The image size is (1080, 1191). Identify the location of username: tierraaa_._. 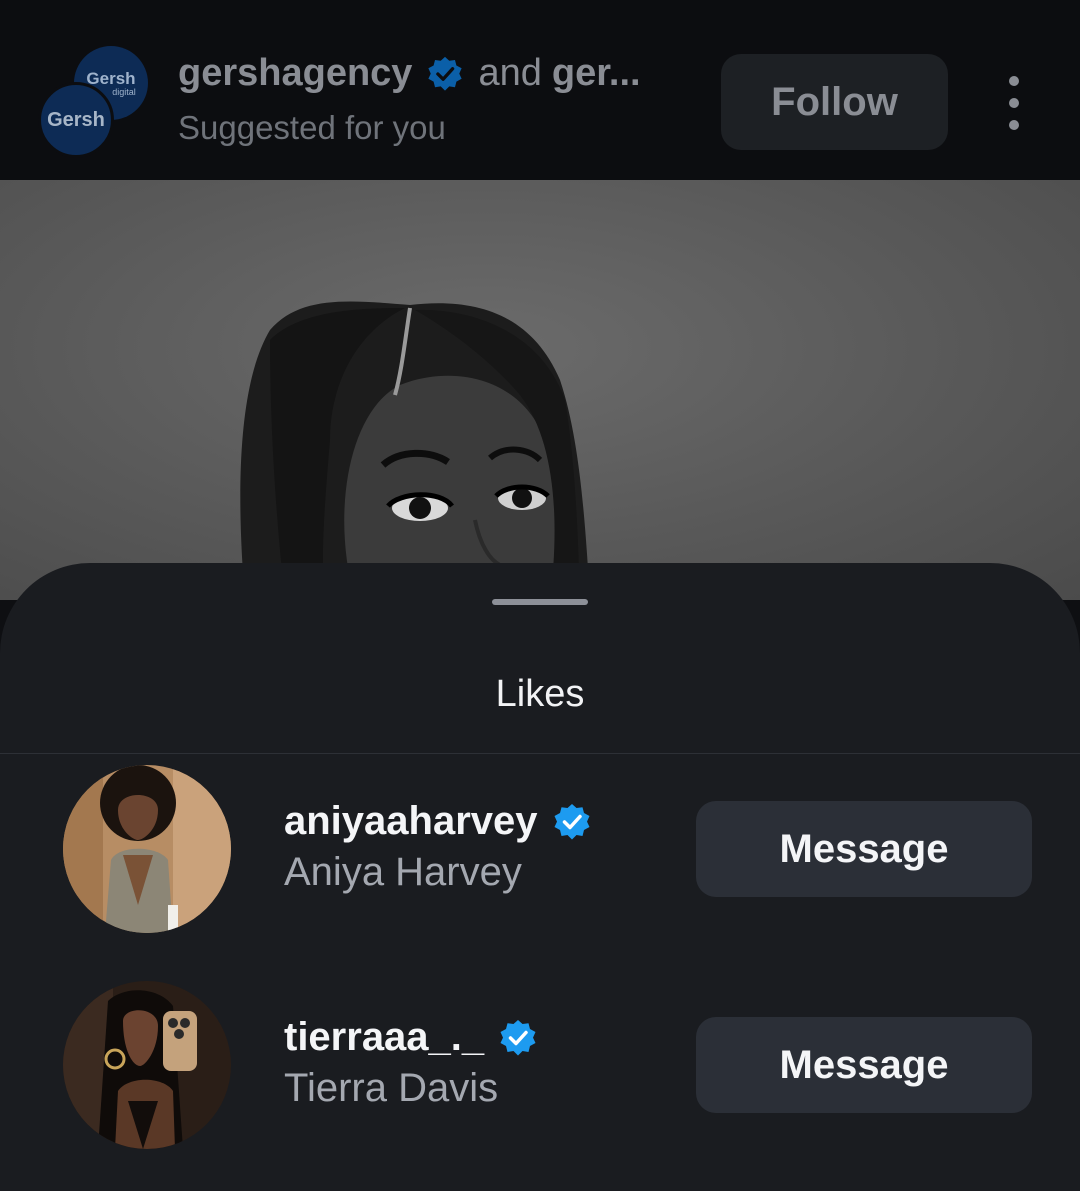
(384, 1037).